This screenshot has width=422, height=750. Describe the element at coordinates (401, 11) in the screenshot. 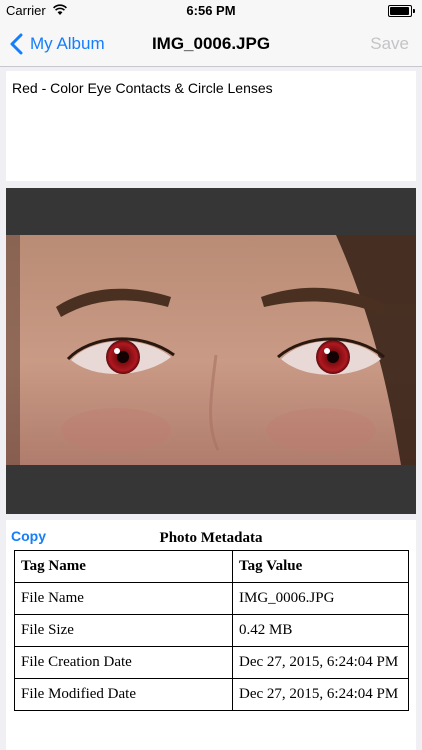

I see `battery-icon` at that location.